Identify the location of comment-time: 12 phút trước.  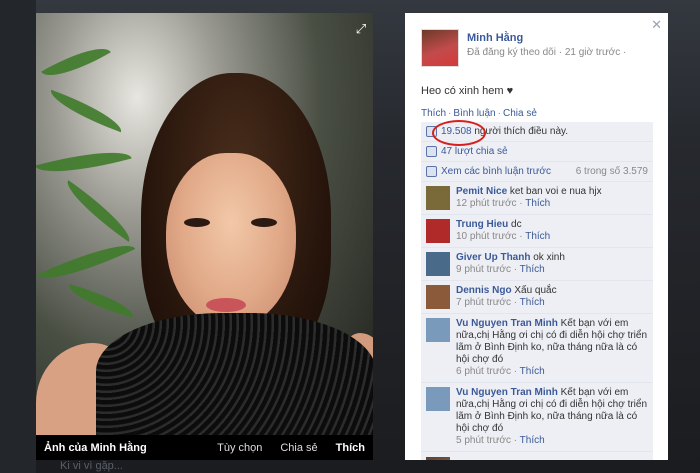
(486, 203).